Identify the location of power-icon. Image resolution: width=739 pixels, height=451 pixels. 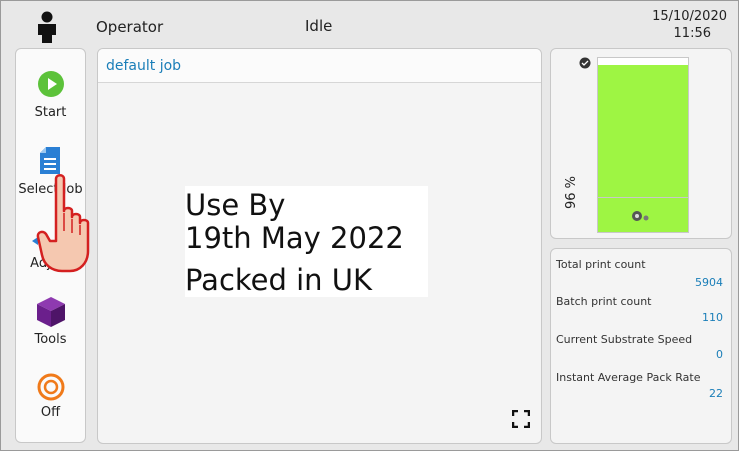
(51, 387).